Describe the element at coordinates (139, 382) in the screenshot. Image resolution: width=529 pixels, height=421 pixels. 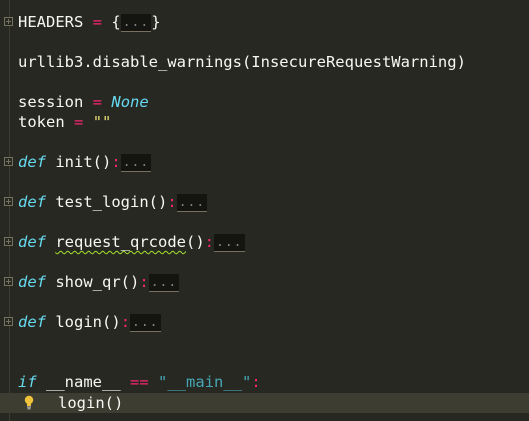
I see `code-line-if-main: if __name__ == "__main__":` at that location.